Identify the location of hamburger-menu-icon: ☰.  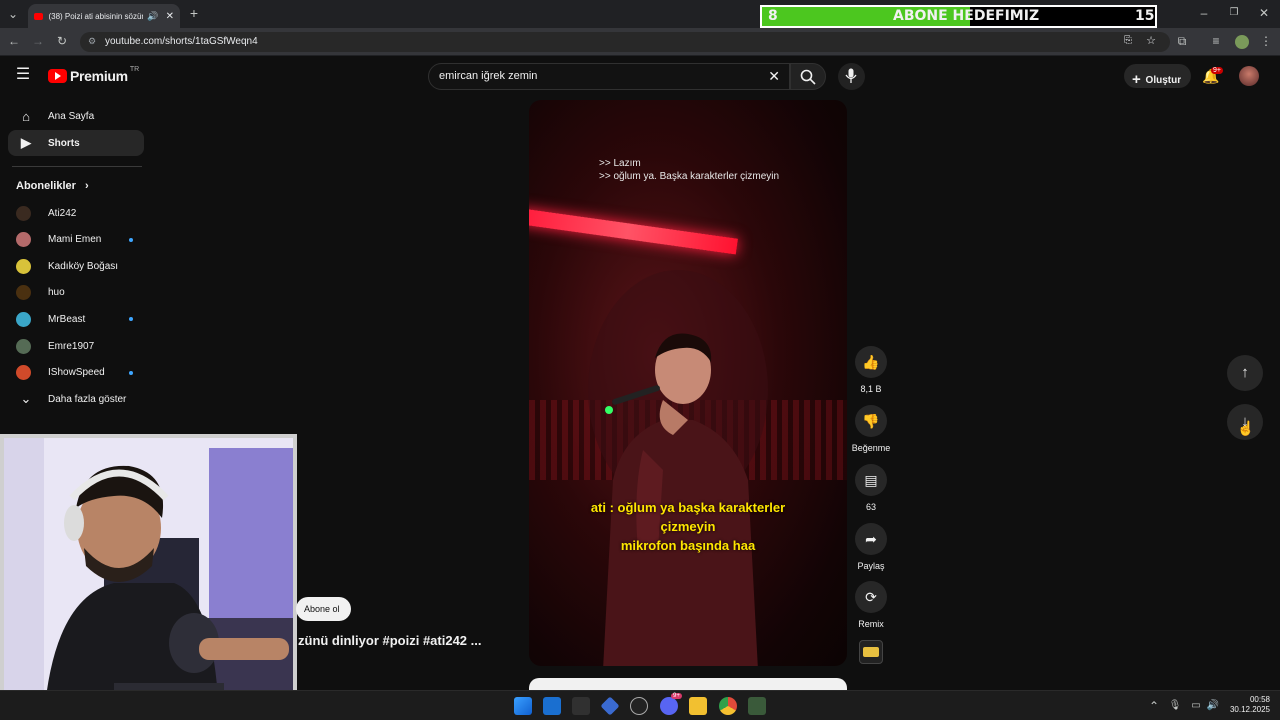
(23, 75).